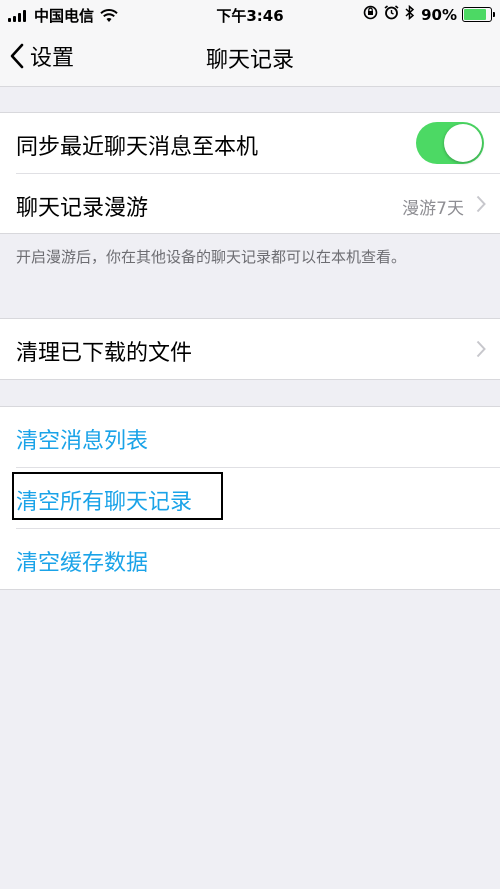 The width and height of the screenshot is (500, 889). I want to click on sync-settings-group: 同步最近聊天消息至本机 聊天记录漫游 漫游7天, so click(250, 173).